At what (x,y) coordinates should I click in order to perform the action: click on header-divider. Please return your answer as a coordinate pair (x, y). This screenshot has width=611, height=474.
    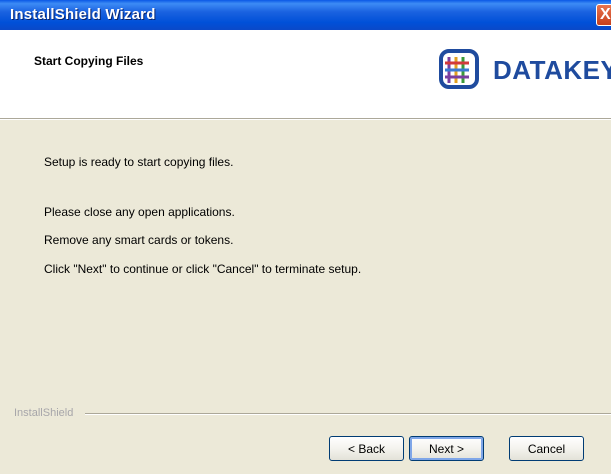
    Looking at the image, I should click on (305, 119).